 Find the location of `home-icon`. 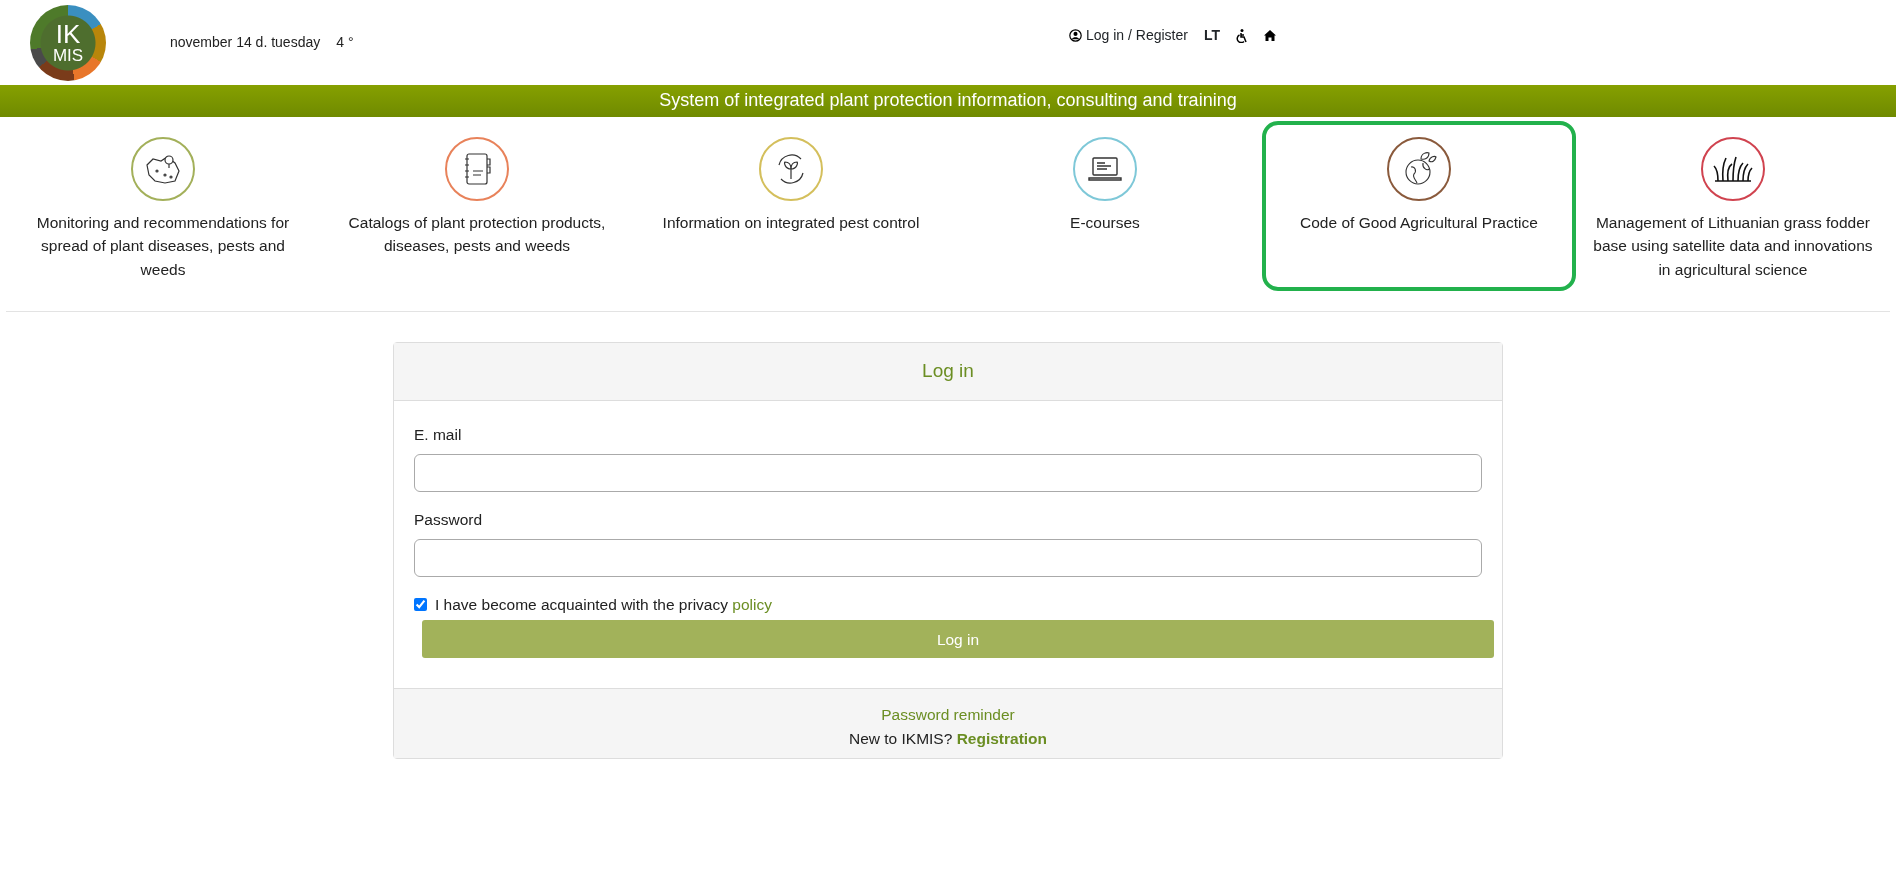

home-icon is located at coordinates (1270, 35).